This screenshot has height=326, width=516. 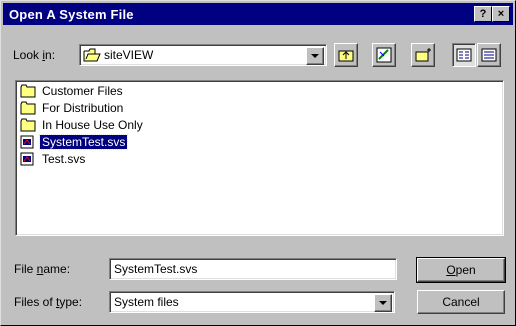 I want to click on file-list-item-label: In House Use Only, so click(x=92, y=125).